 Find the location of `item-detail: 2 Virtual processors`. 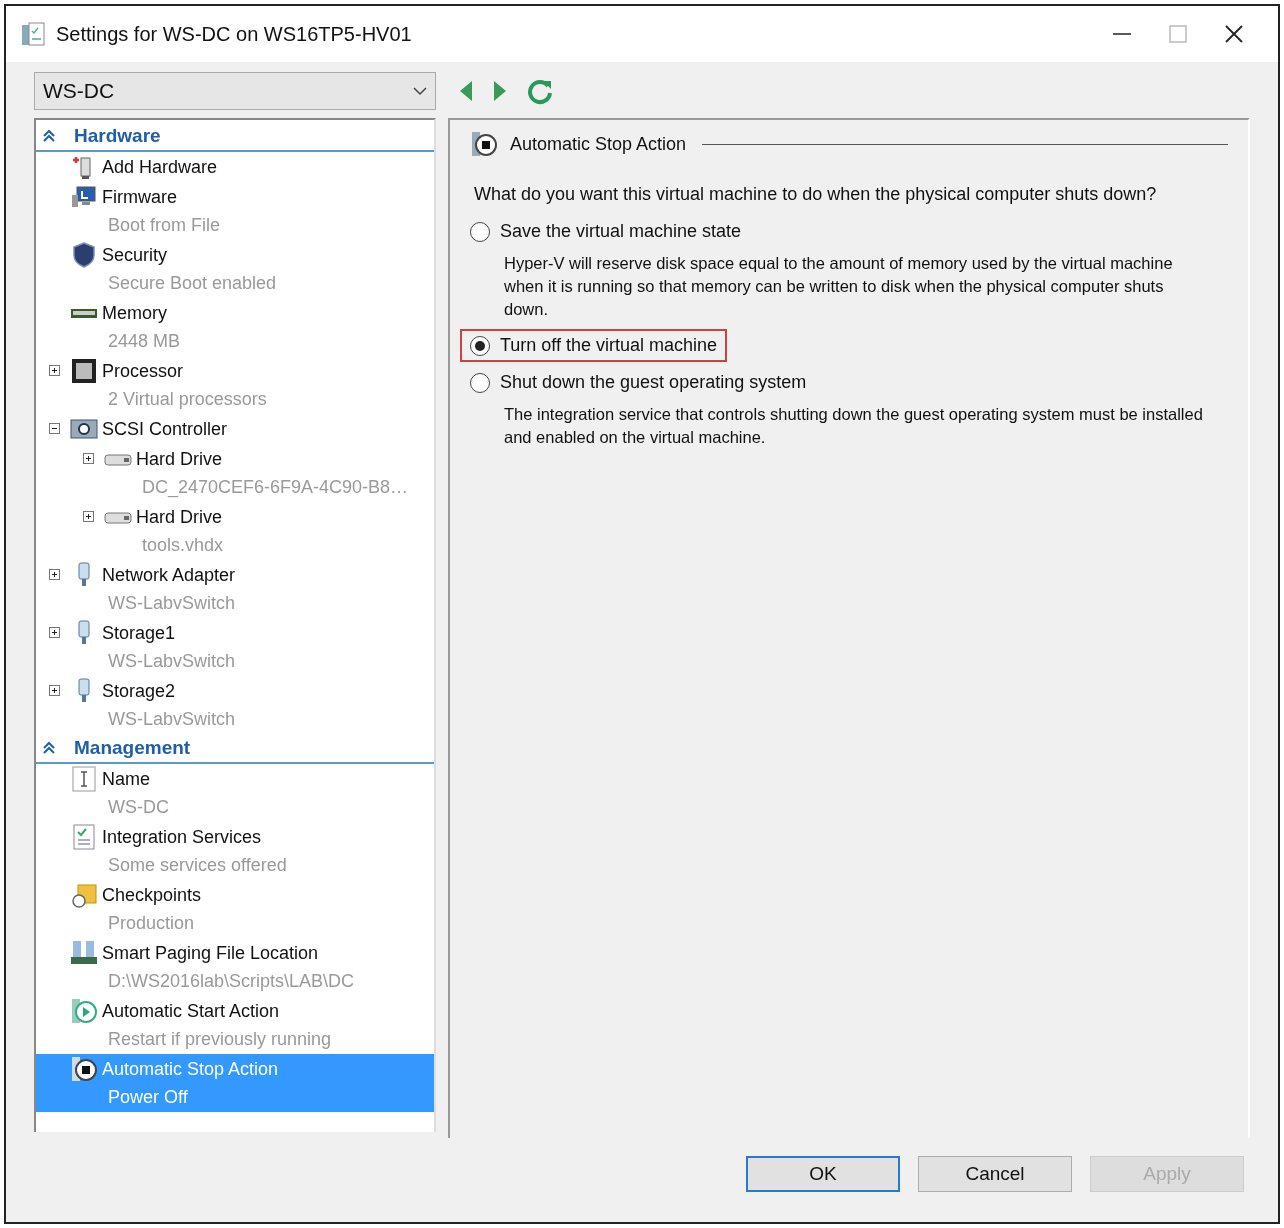

item-detail: 2 Virtual processors is located at coordinates (187, 399).